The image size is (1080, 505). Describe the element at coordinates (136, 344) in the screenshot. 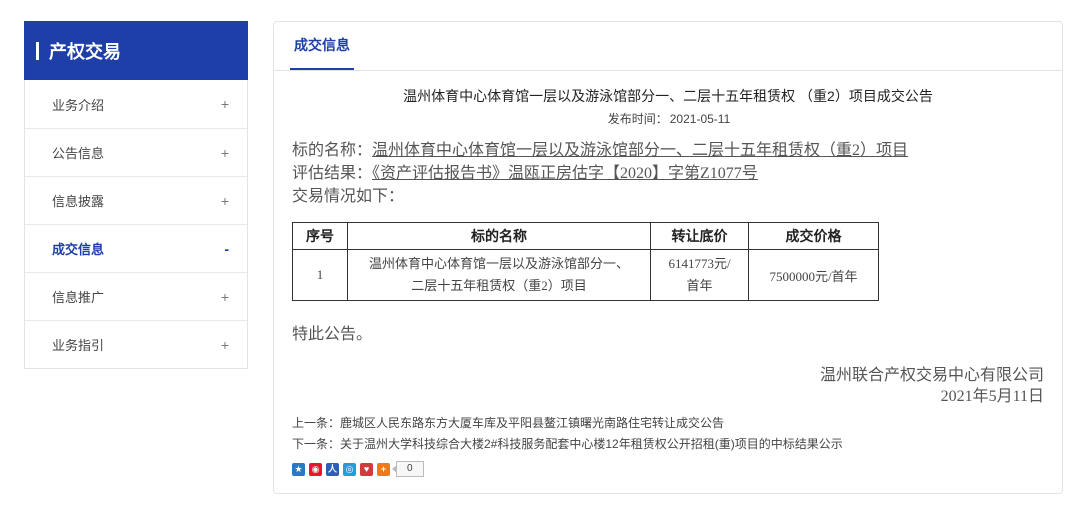

I see `sidebar-item-guide: 业务指引 +` at that location.